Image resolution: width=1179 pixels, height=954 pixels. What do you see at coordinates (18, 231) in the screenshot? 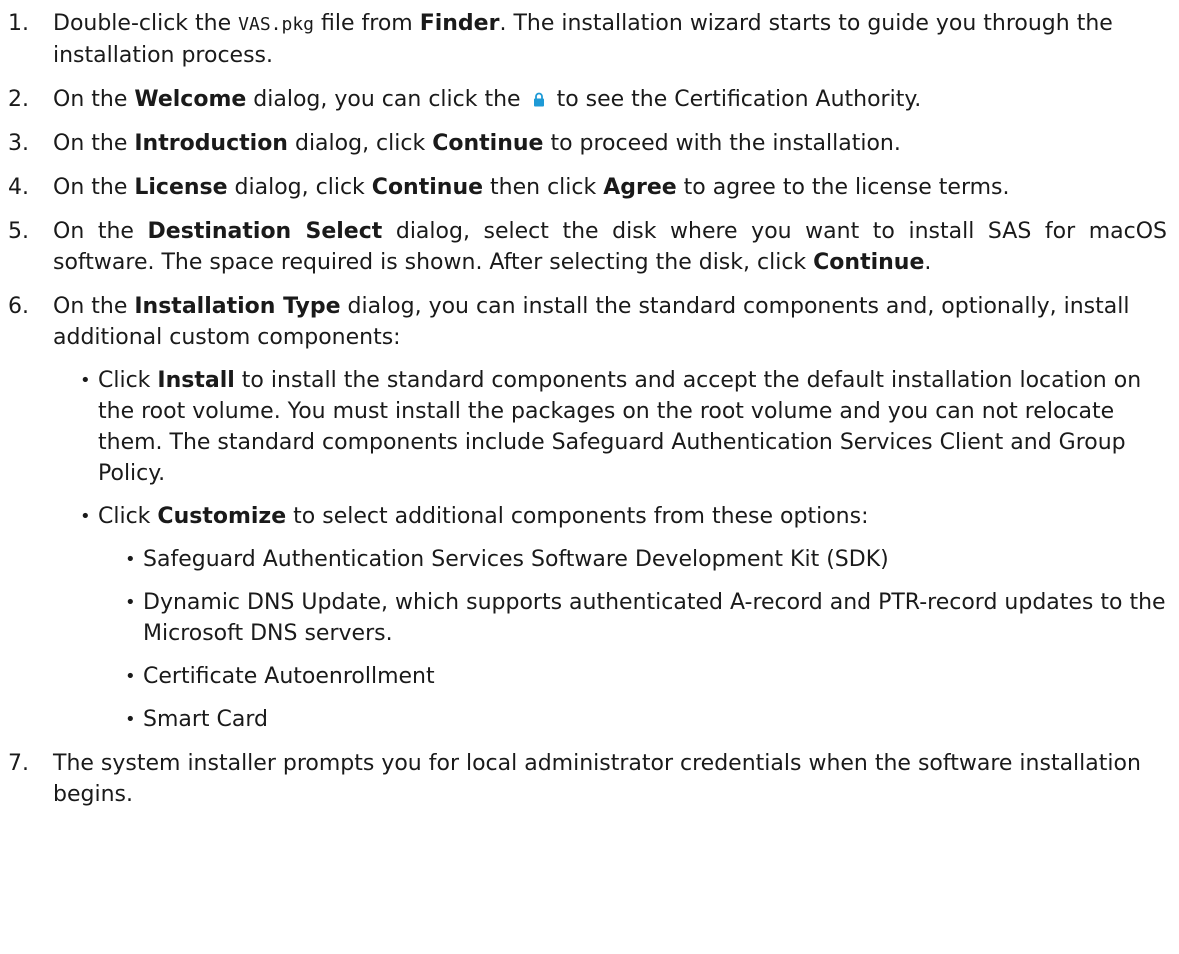
I see `step-number: 5.` at bounding box center [18, 231].